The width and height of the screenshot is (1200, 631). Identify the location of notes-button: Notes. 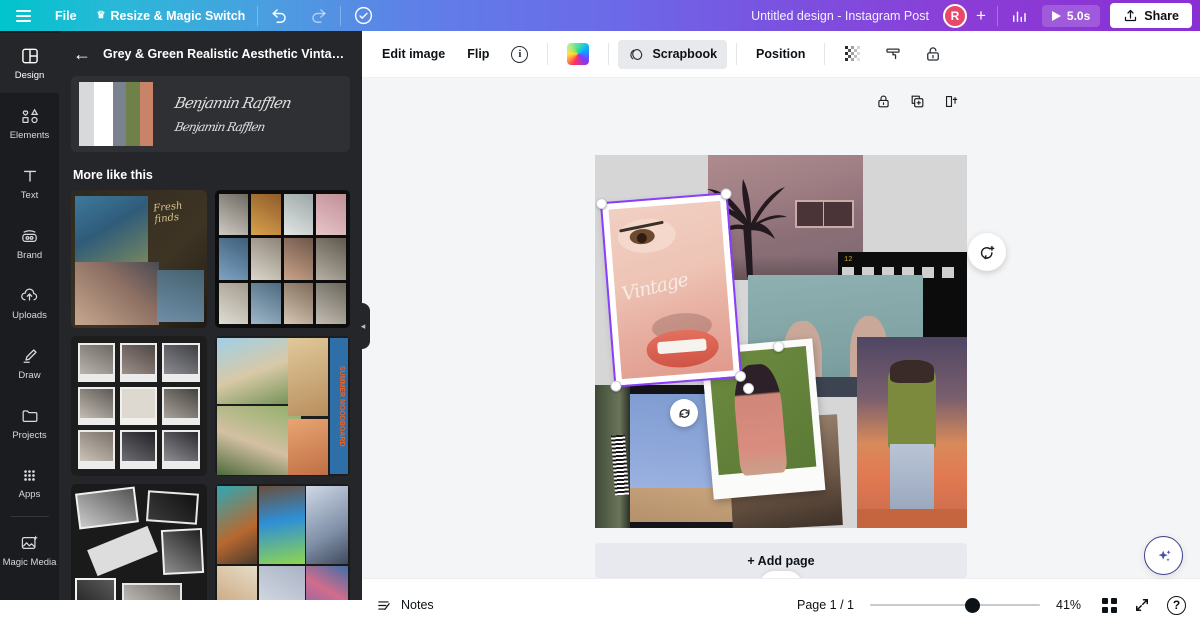
(405, 605).